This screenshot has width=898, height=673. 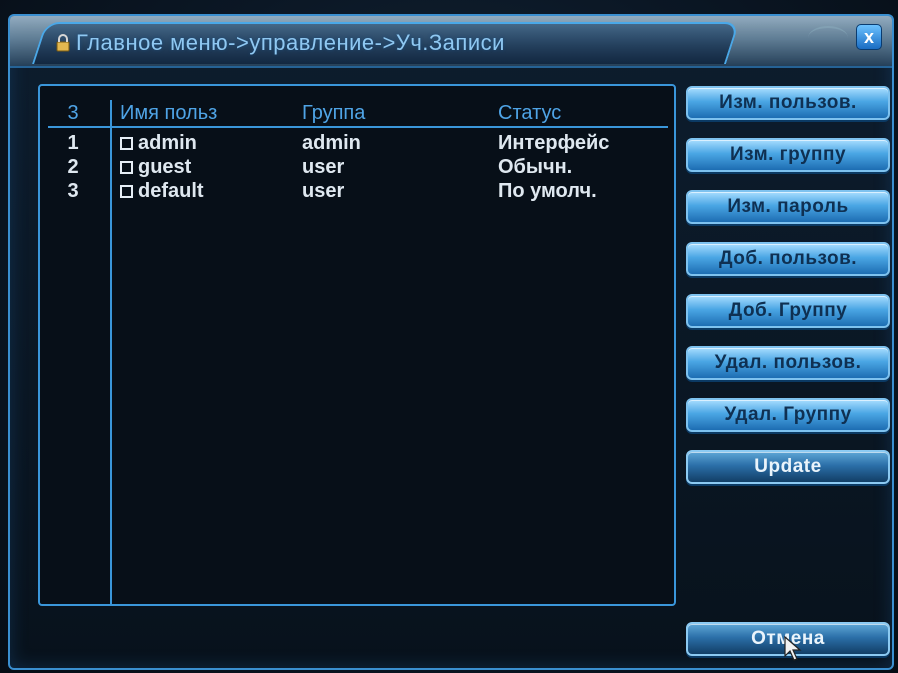 I want to click on update-button: Update, so click(x=788, y=467).